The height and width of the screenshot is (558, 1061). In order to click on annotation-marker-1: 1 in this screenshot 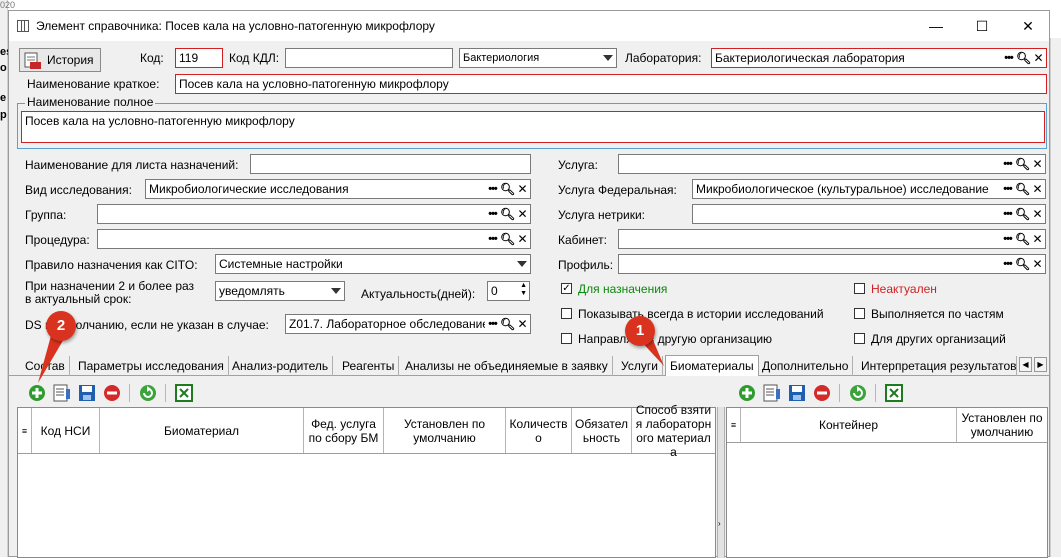, I will do `click(640, 331)`.